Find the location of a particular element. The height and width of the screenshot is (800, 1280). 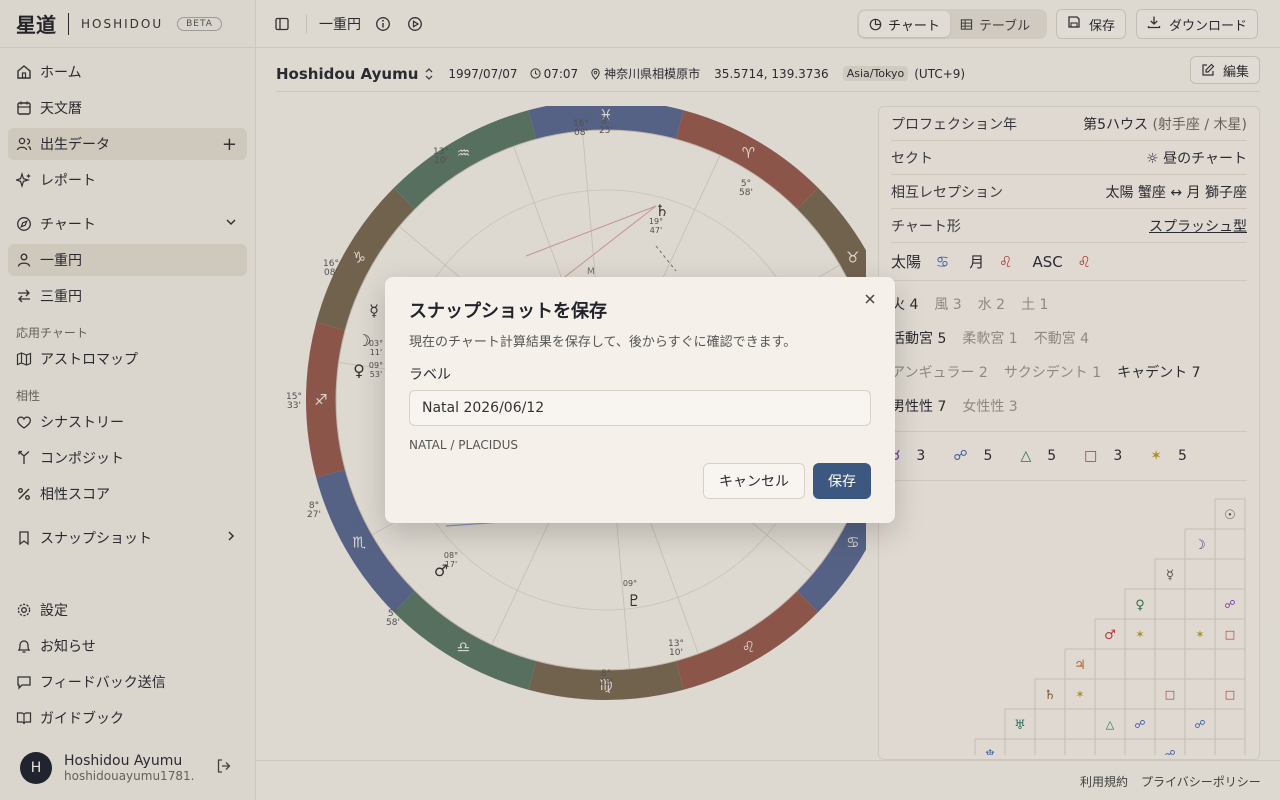

label-field-label: ラベル is located at coordinates (430, 375).